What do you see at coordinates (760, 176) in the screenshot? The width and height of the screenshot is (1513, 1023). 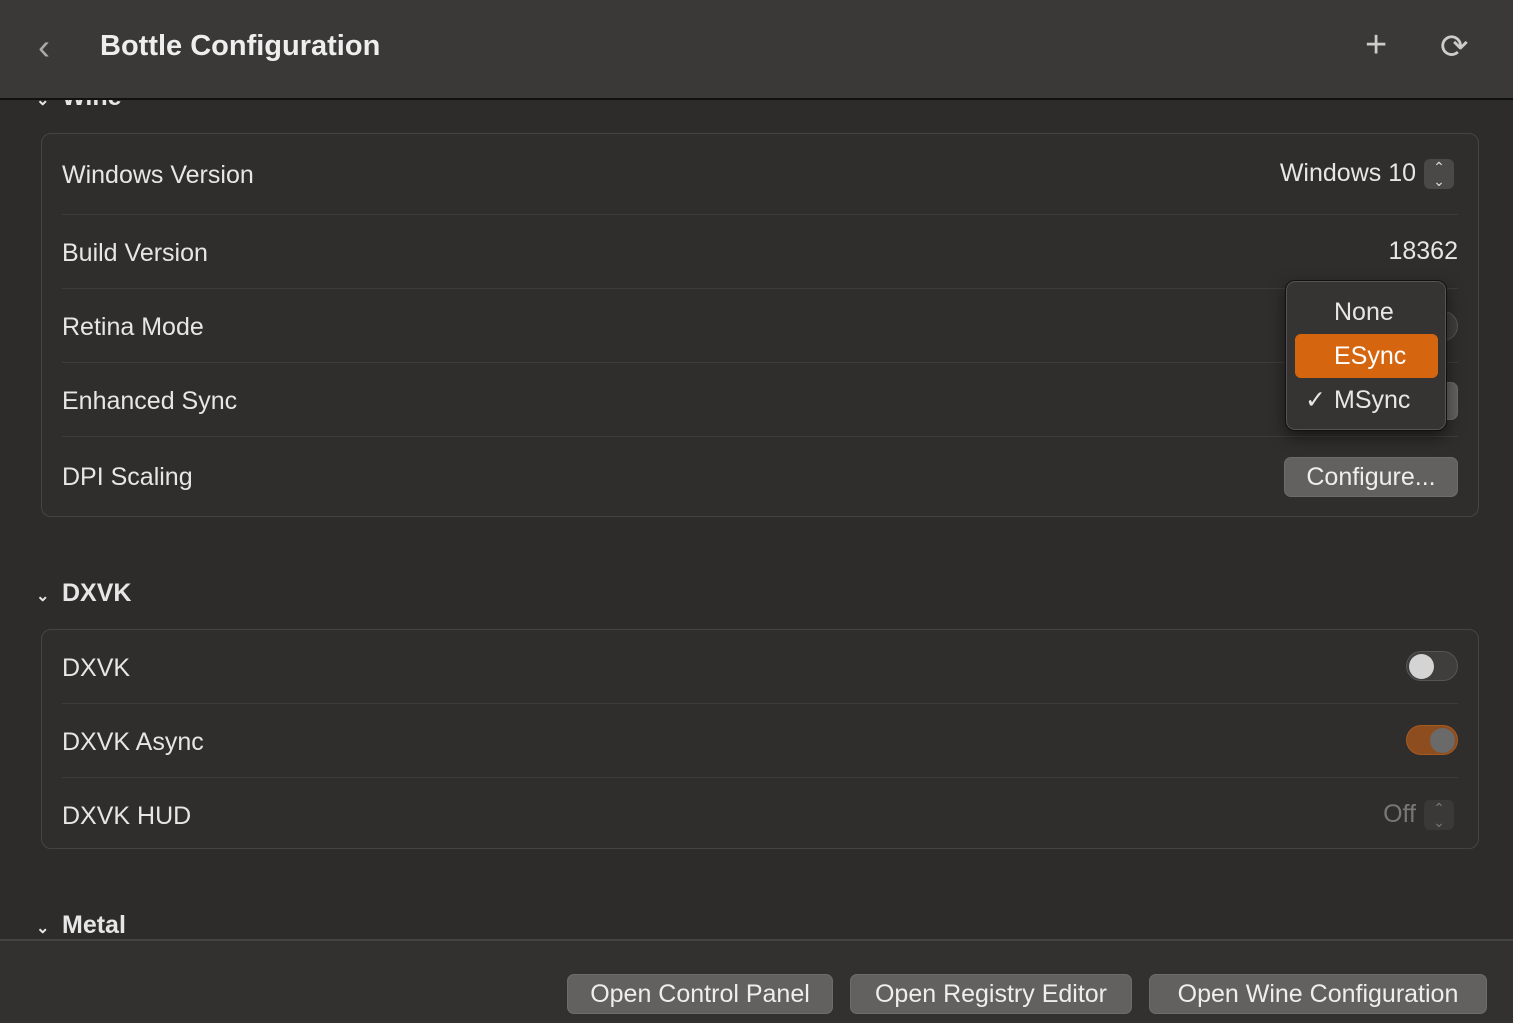 I see `row-windows-version: Windows Version Windows 10 ⌃ ⌄` at bounding box center [760, 176].